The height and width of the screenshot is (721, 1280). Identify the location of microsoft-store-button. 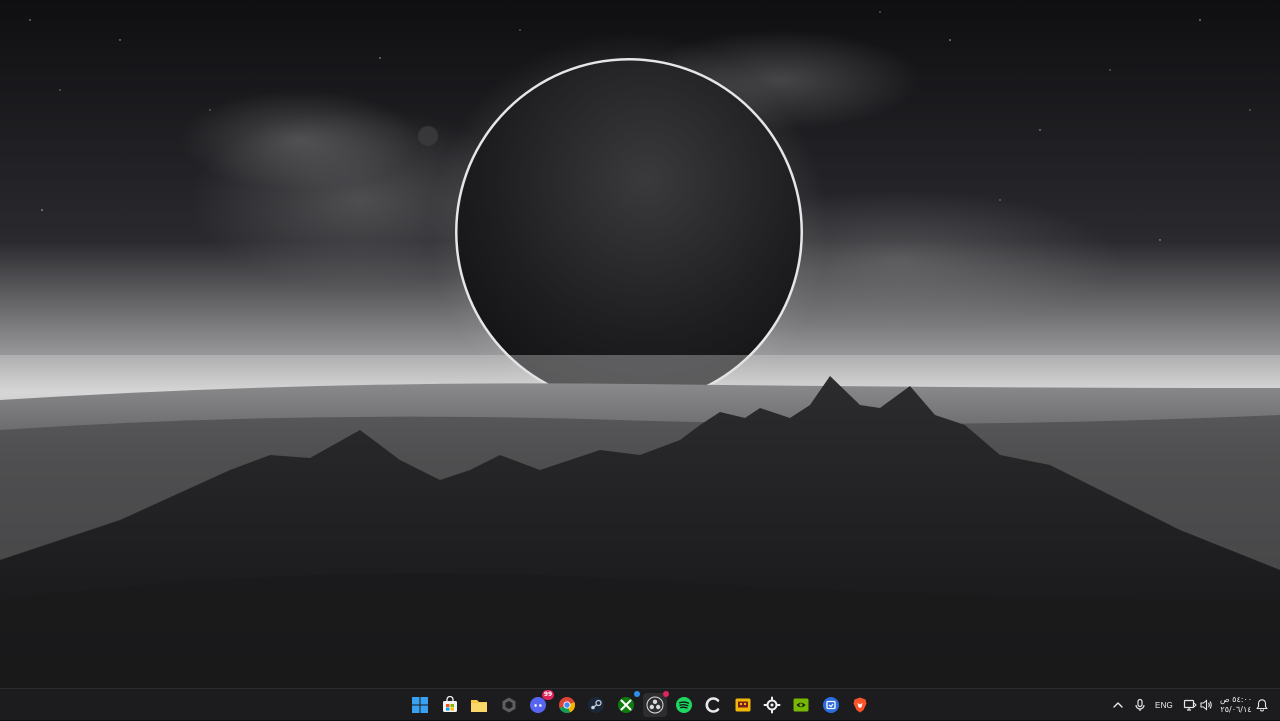
(450, 705).